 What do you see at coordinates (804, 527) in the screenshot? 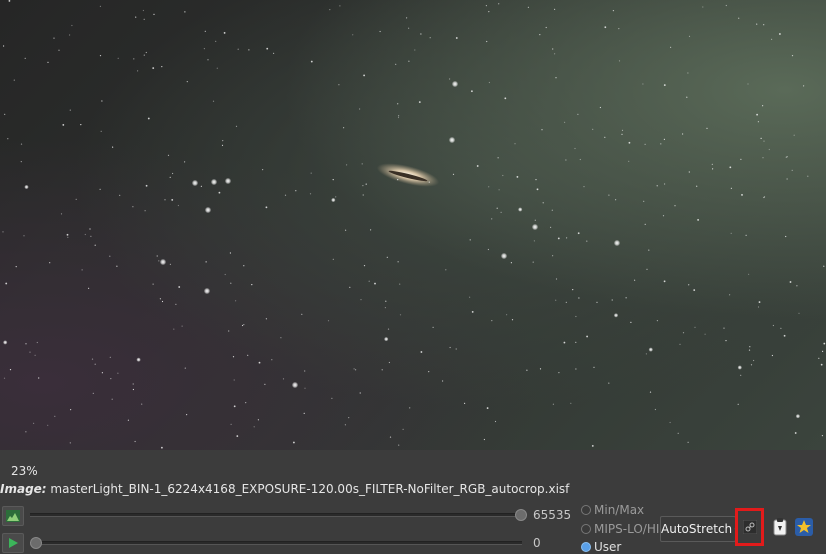
I see `star-button` at bounding box center [804, 527].